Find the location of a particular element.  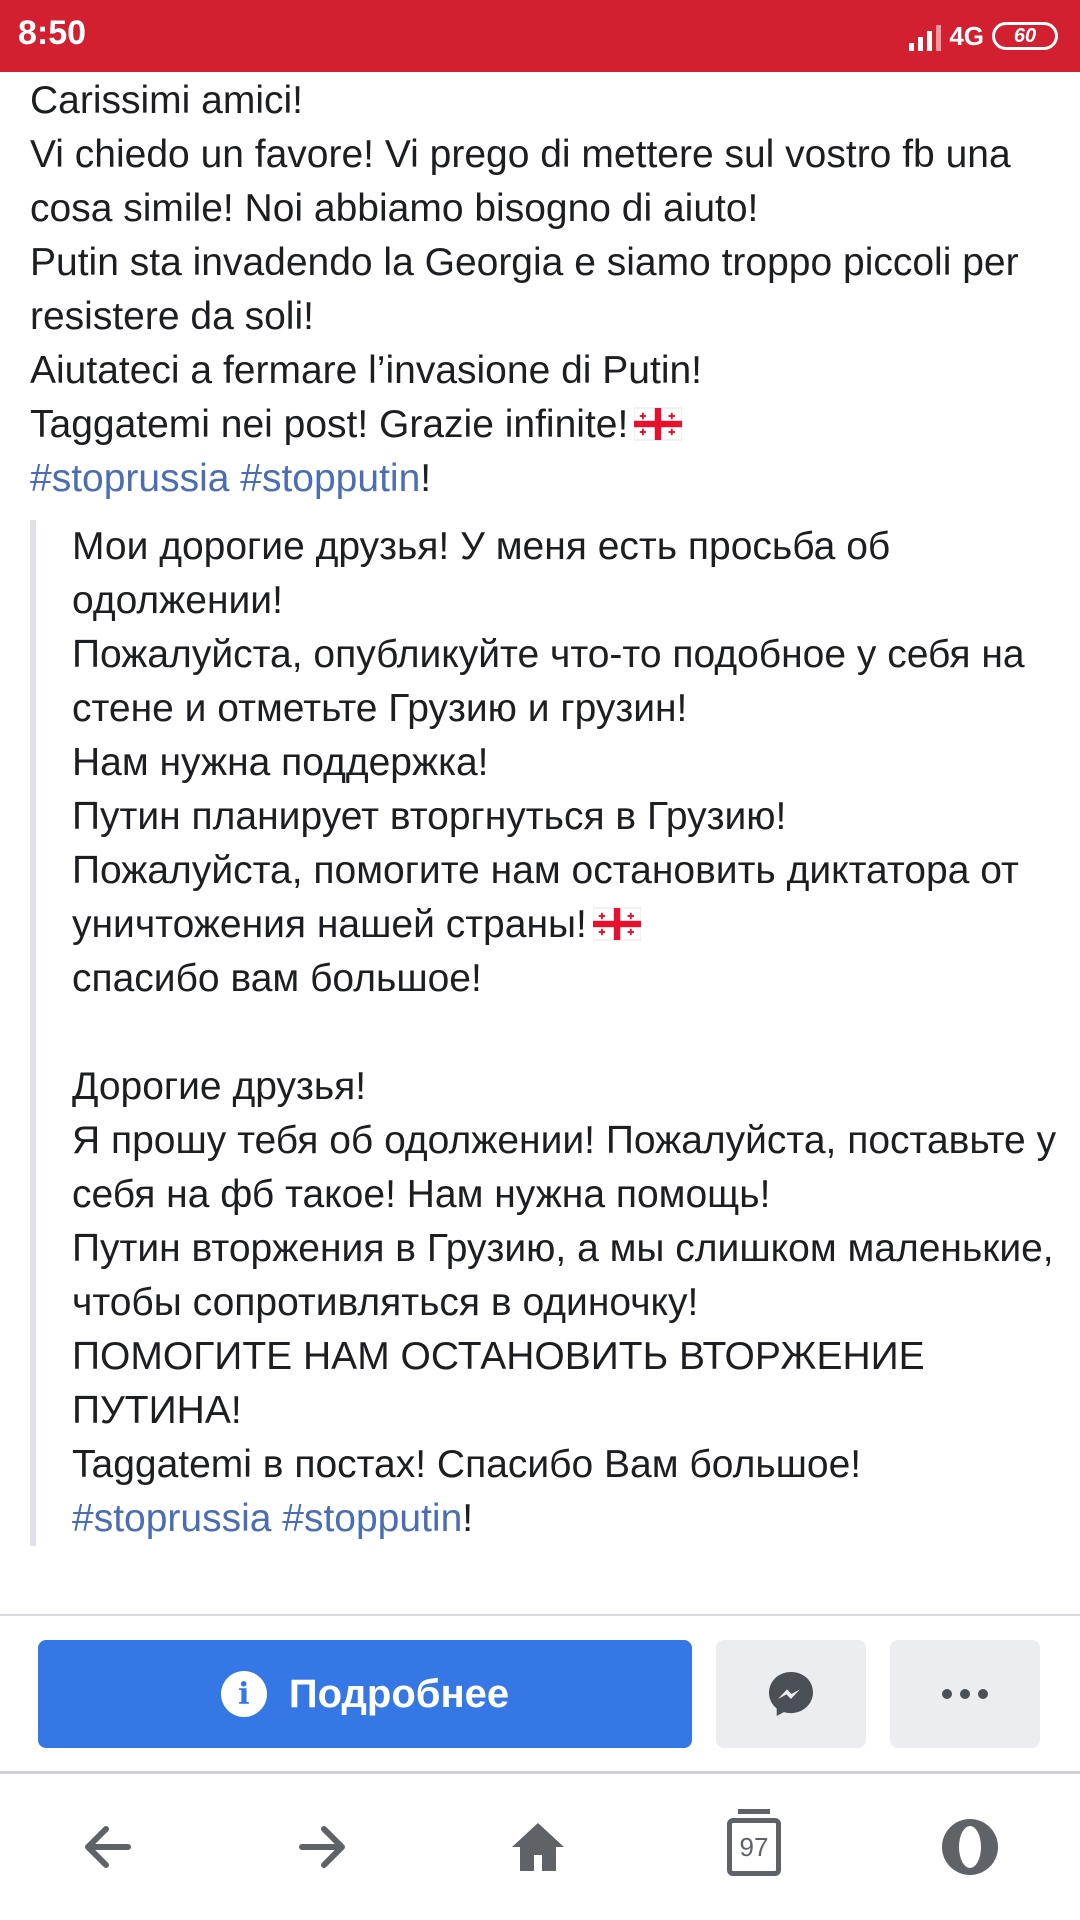

battery-level: 60 is located at coordinates (1025, 35).